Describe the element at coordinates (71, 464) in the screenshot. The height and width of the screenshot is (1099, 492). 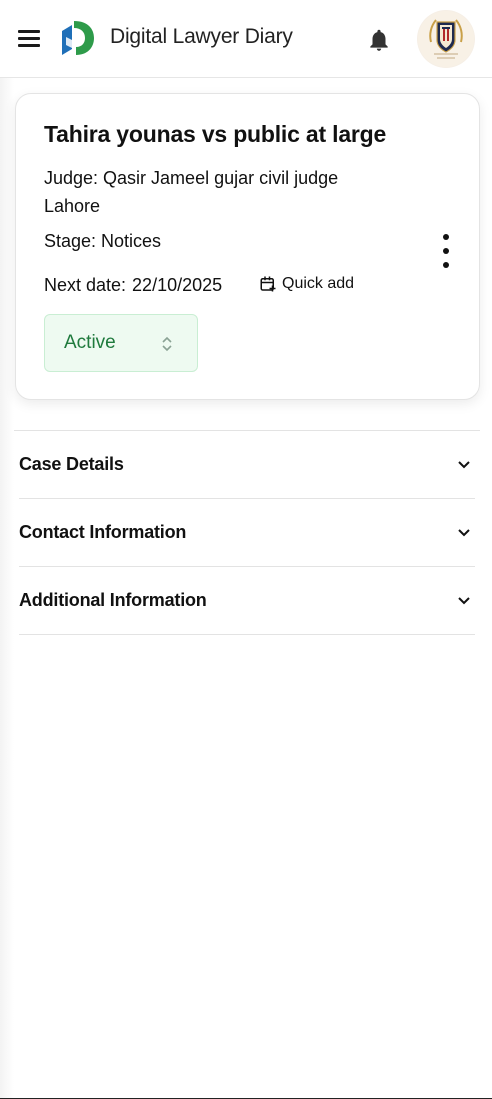
I see `section-label: Case Details` at that location.